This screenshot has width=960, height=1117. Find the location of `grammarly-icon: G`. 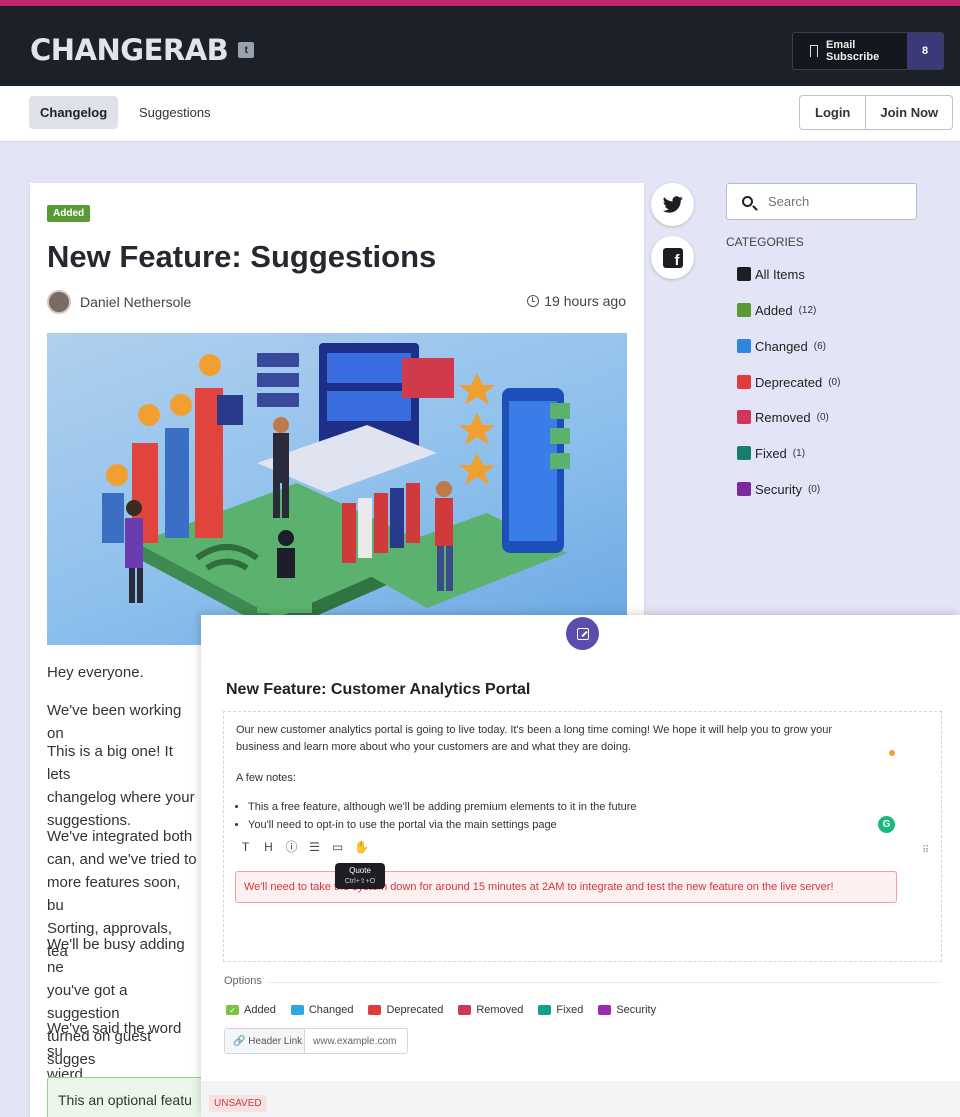

grammarly-icon: G is located at coordinates (886, 824).